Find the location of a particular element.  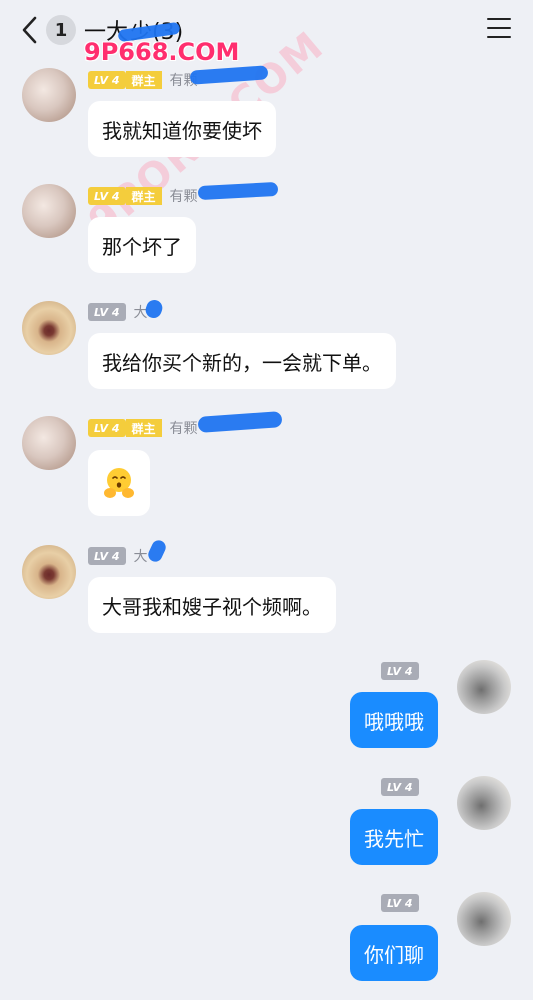

message-bubble-mine: 我先忙 is located at coordinates (394, 837).